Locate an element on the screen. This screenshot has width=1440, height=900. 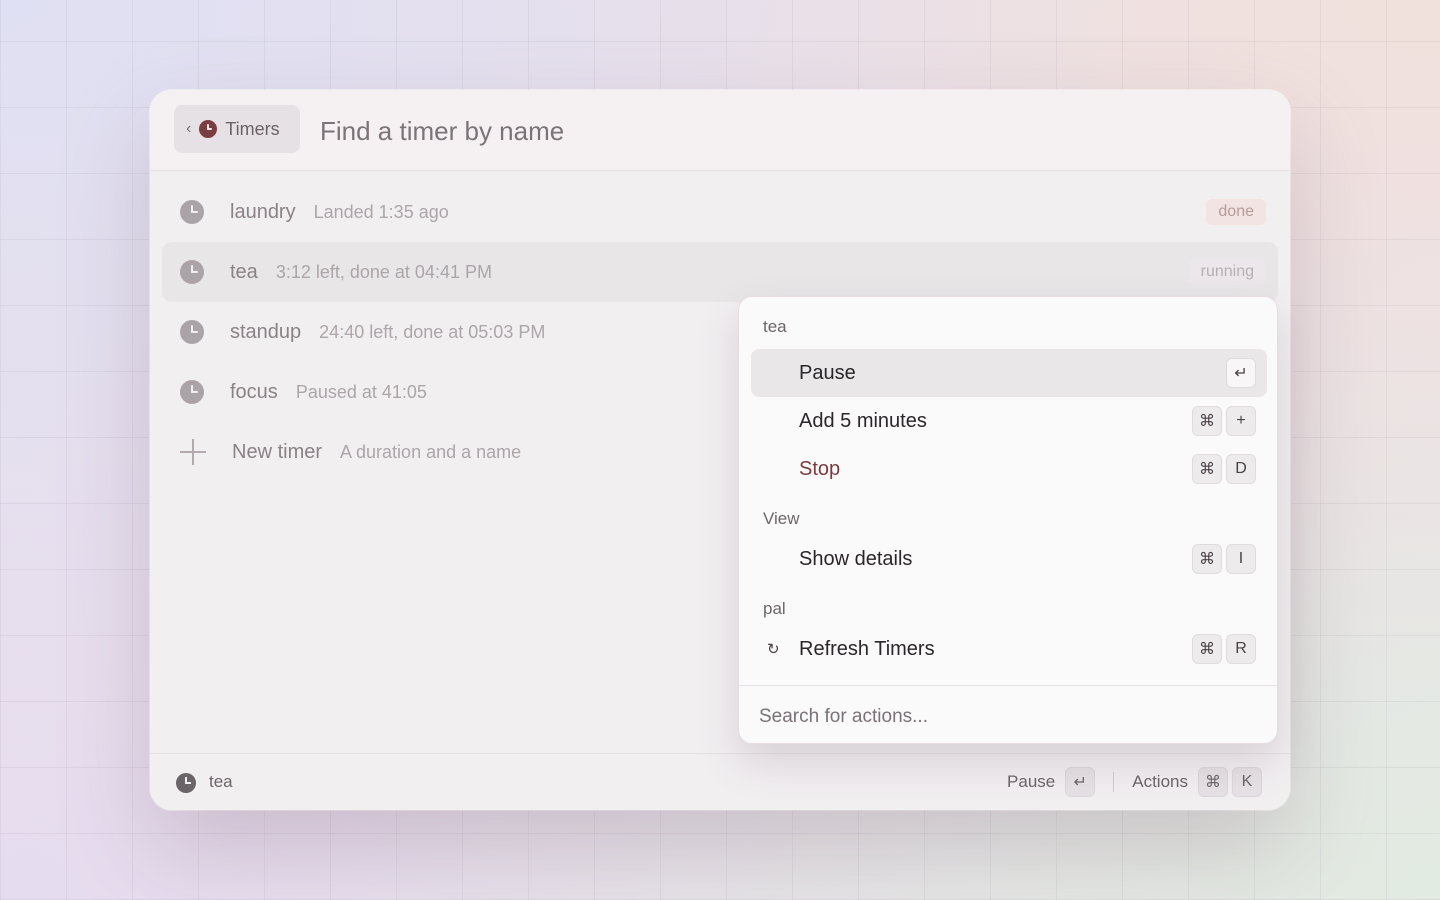
timer-meta: 3:12 left, done at 04:41 PM is located at coordinates (383, 271).